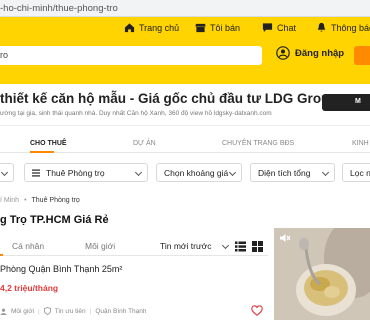  I want to click on breadcrumb: í Minh • Thuê Phòng trọ, so click(40, 200).